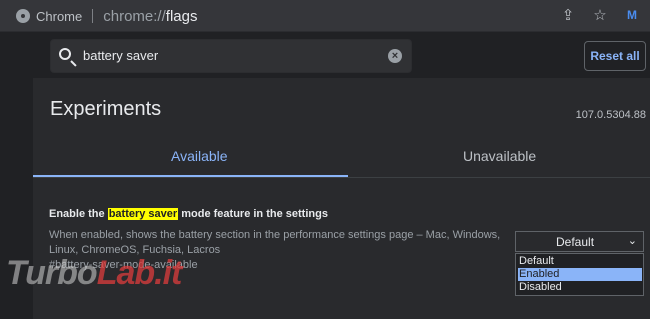 This screenshot has height=319, width=650. Describe the element at coordinates (139, 273) in the screenshot. I see `watermark-part2: Lab.it` at that location.